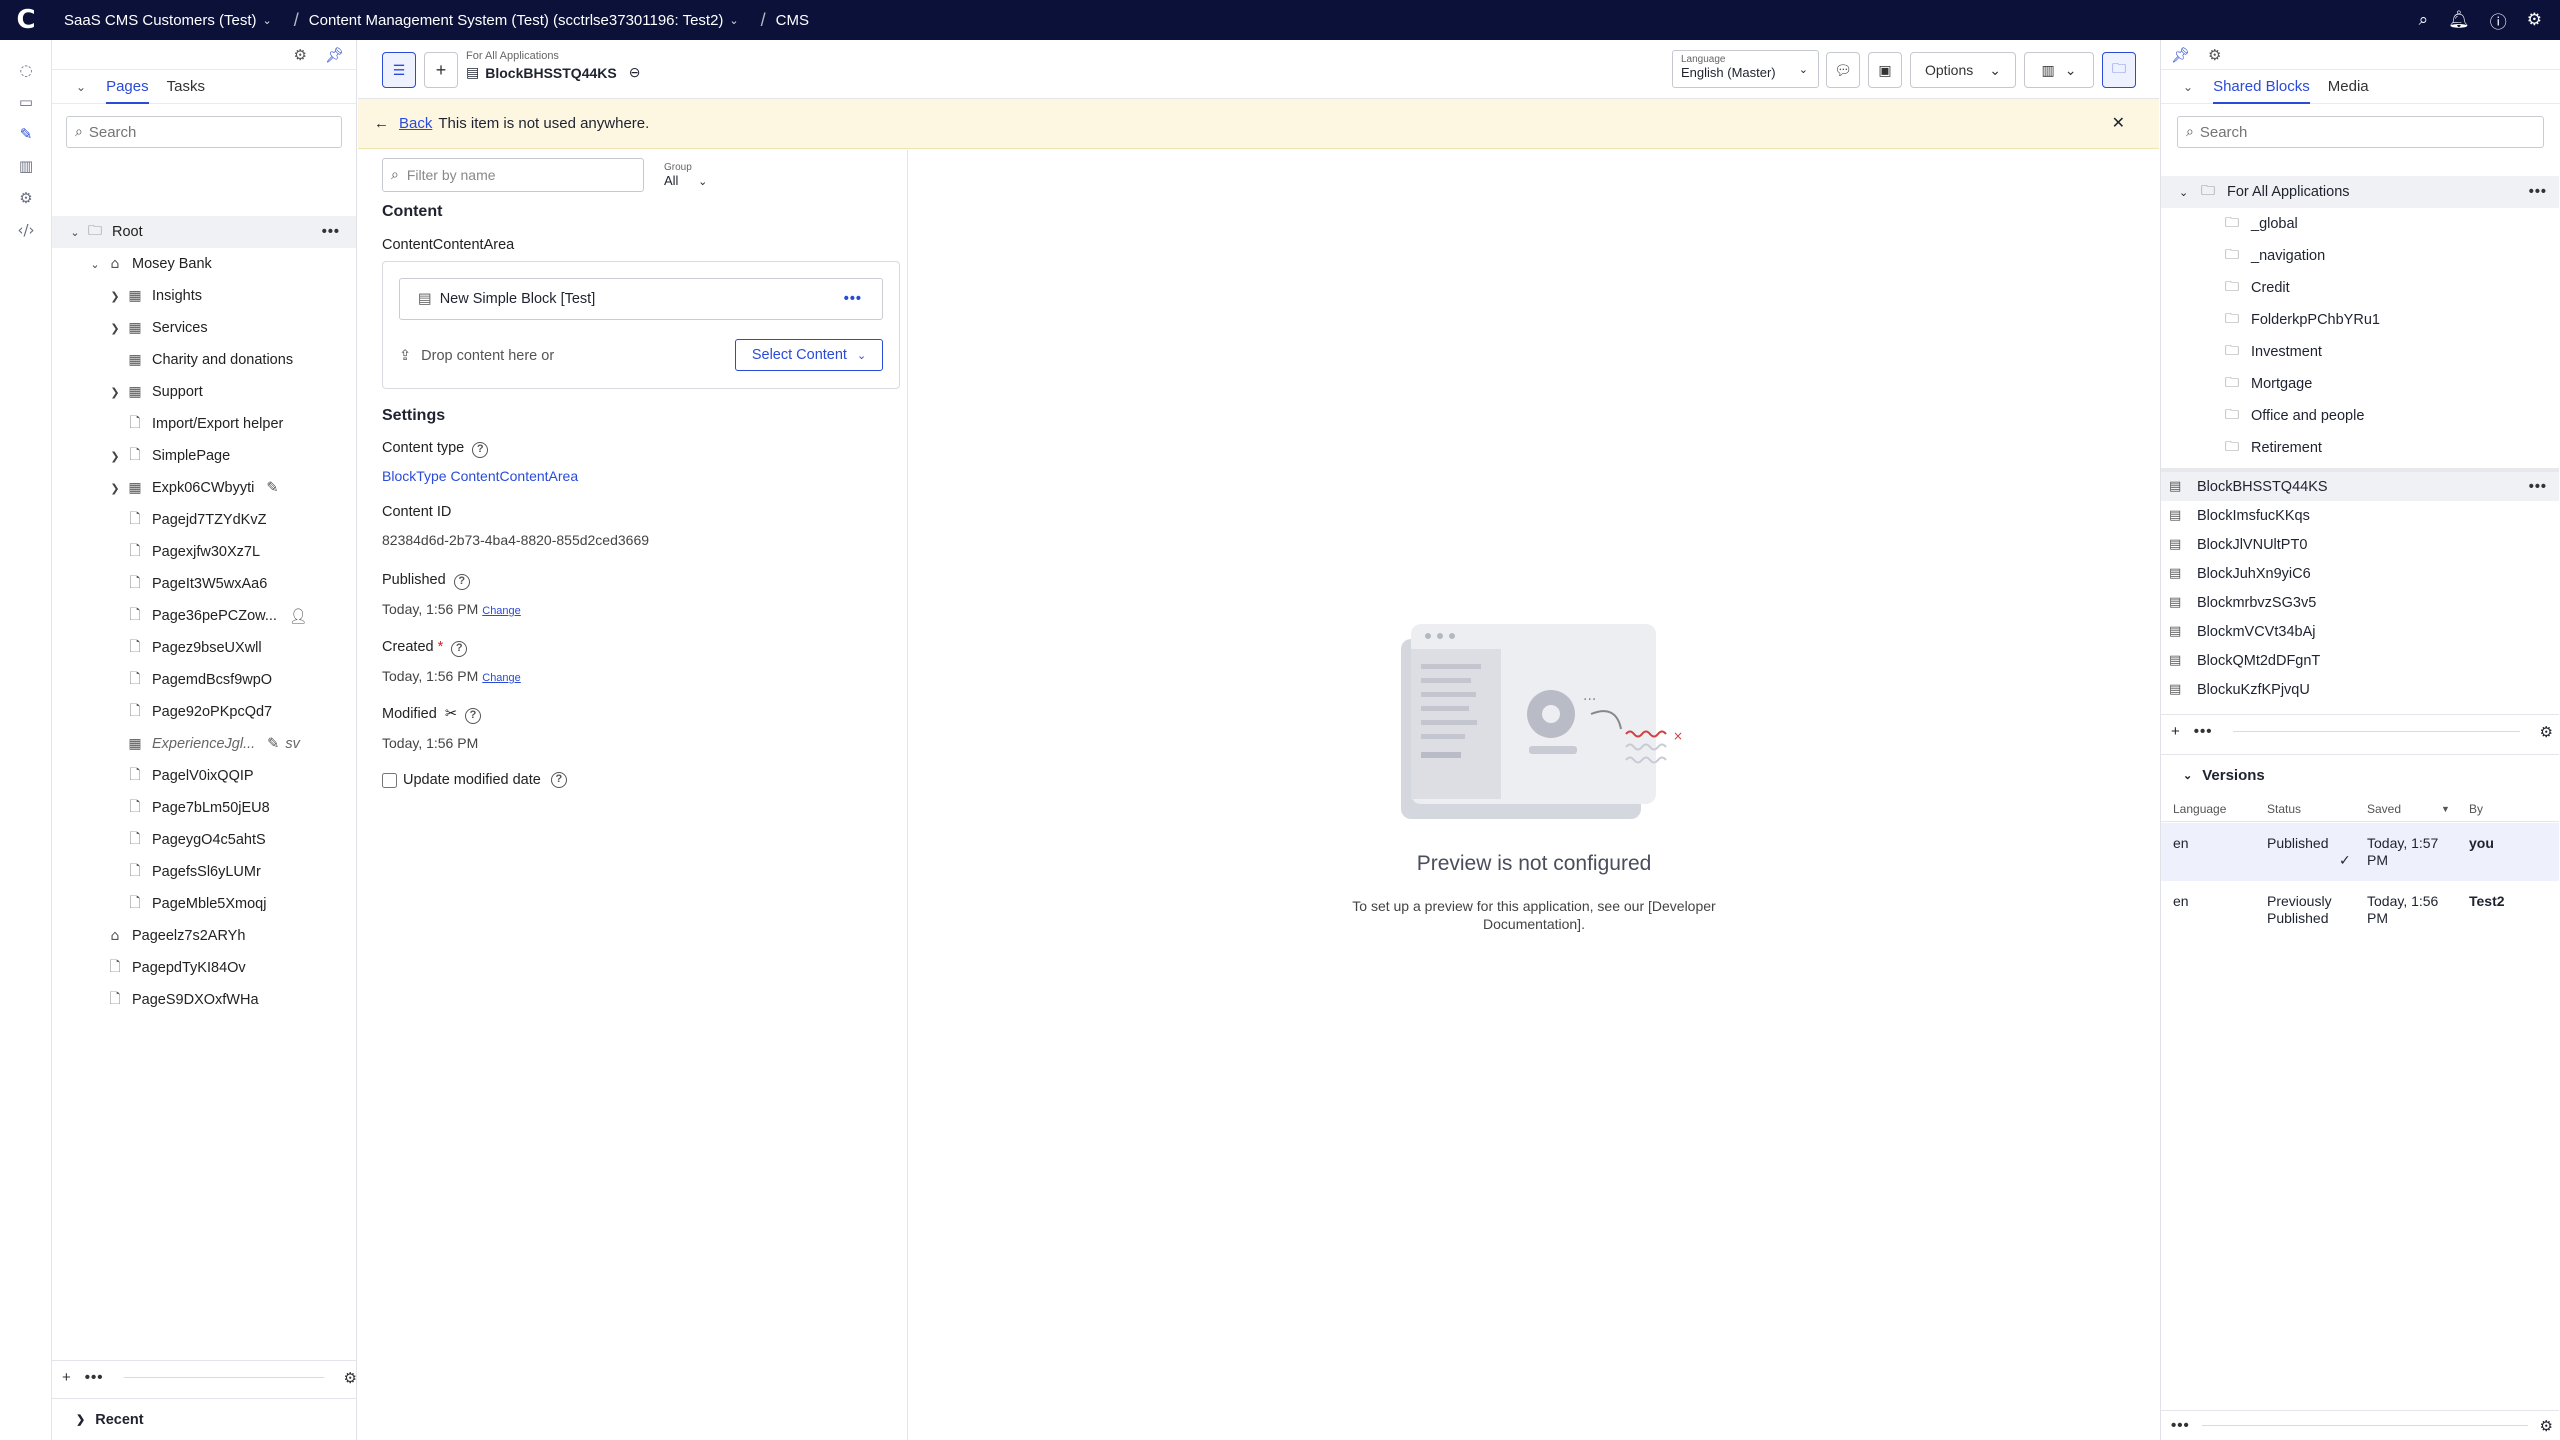 Image resolution: width=2560 pixels, height=1440 pixels. I want to click on folder-item: 🗀︎ Investment, so click(2271, 352).